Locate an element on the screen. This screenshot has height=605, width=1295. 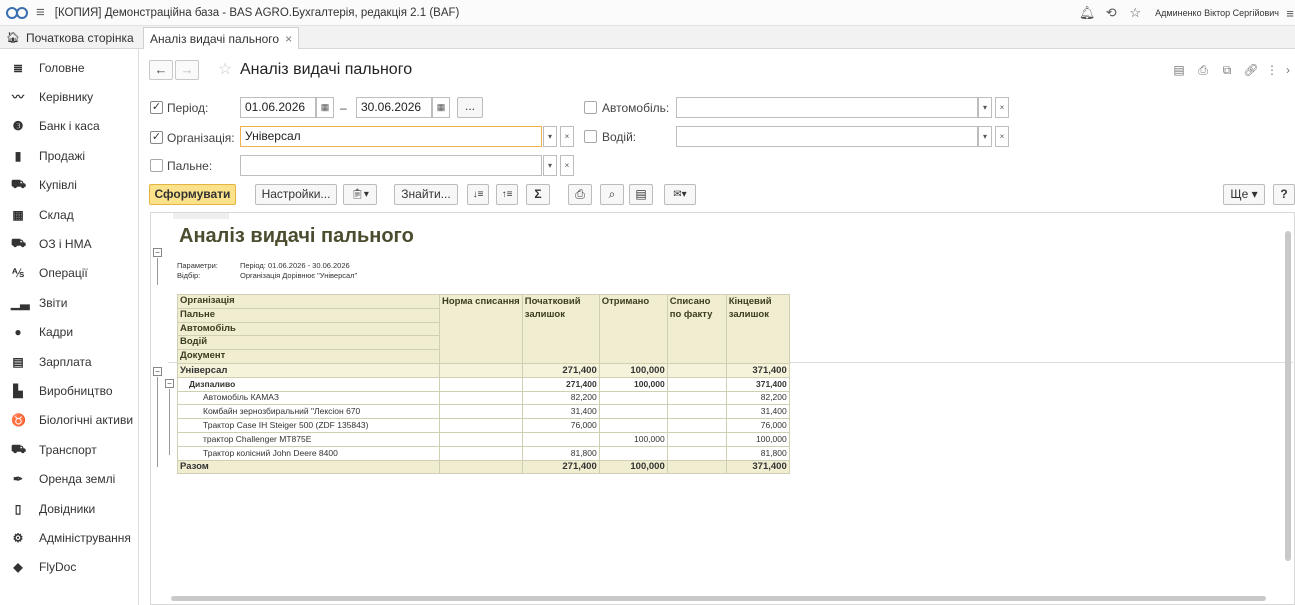
vertical-scrollbar is located at coordinates (1288, 396).